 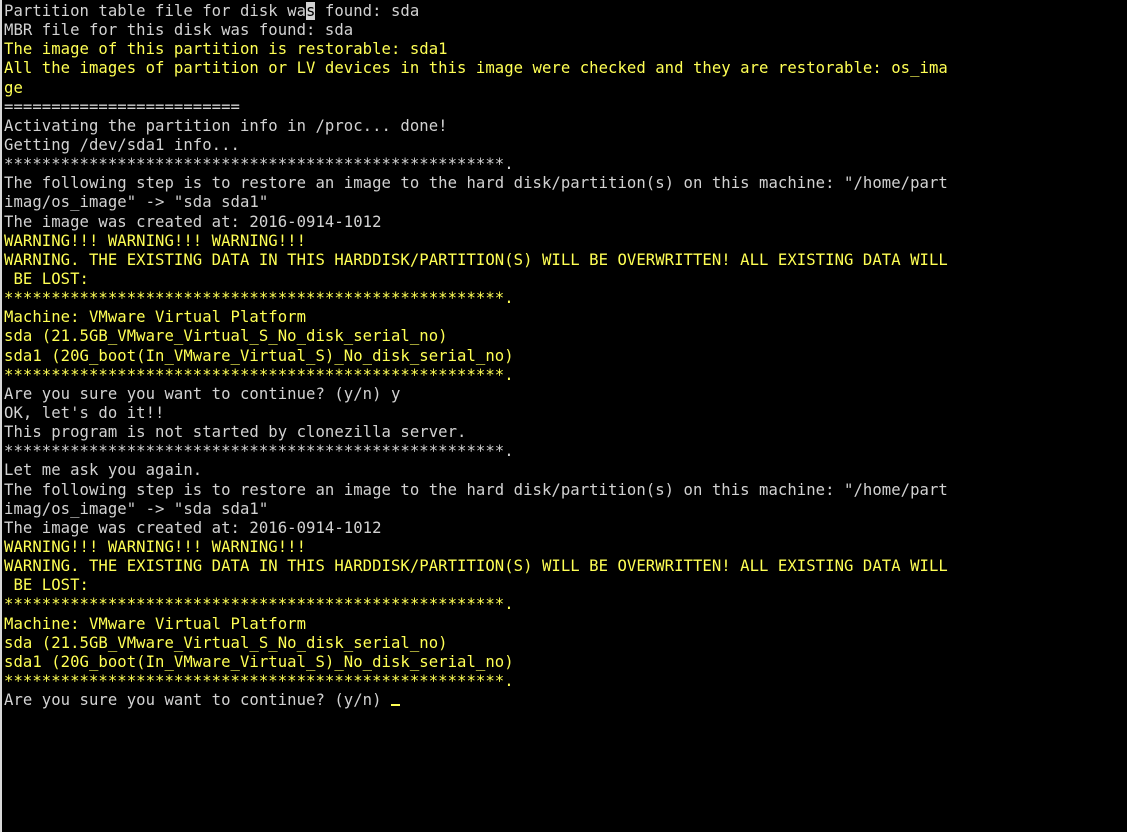 I want to click on terminal-line: MBR file for this disk was found: sda, so click(x=179, y=30).